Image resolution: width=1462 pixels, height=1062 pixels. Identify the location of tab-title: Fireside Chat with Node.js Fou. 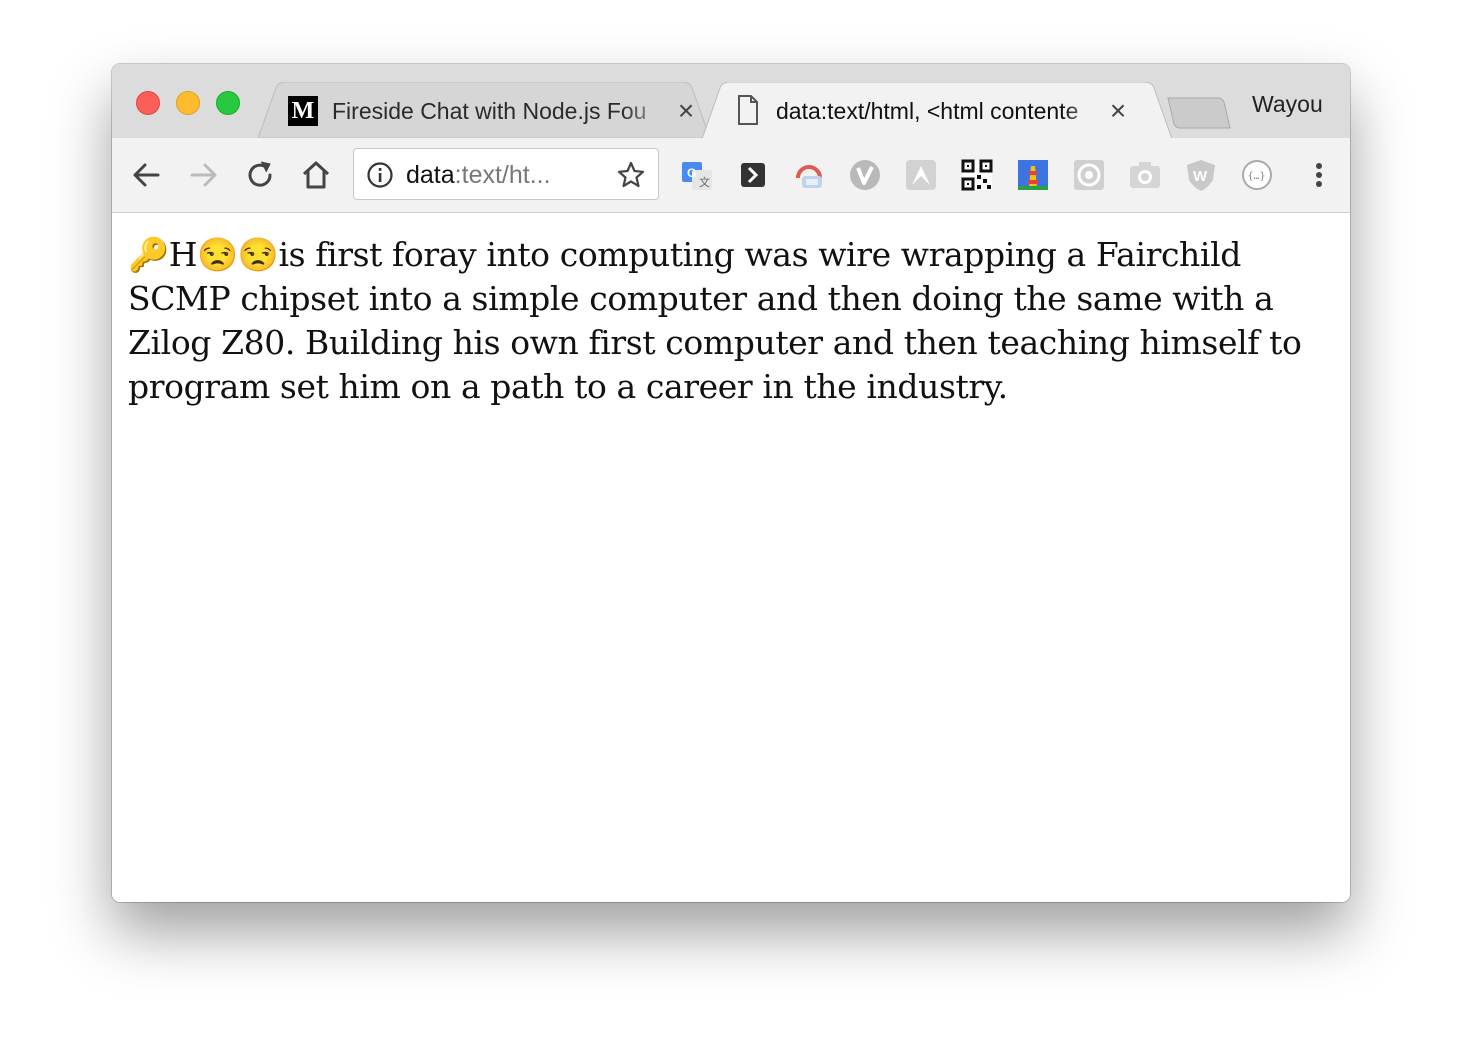
(502, 111).